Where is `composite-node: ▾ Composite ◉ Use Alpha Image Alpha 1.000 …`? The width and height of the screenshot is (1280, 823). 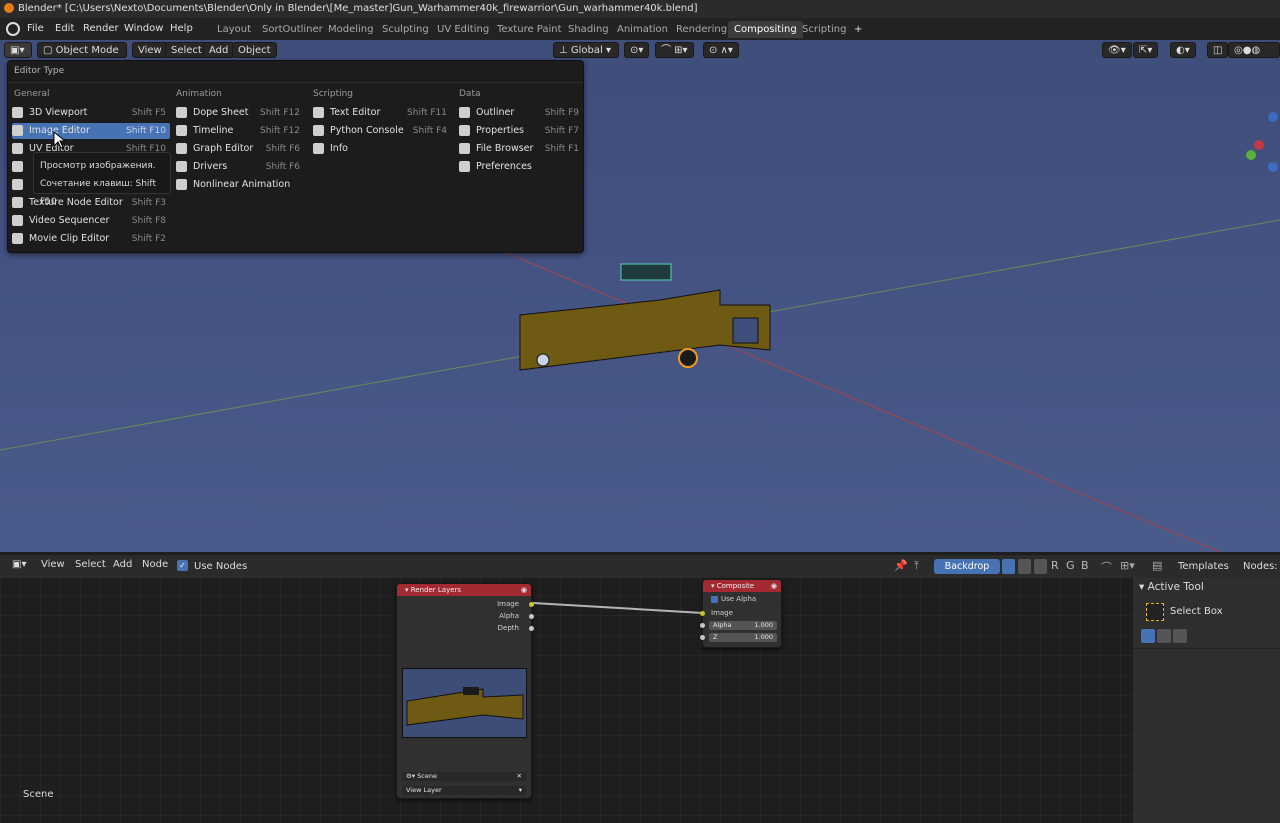 composite-node: ▾ Composite ◉ Use Alpha Image Alpha 1.000 … is located at coordinates (741, 613).